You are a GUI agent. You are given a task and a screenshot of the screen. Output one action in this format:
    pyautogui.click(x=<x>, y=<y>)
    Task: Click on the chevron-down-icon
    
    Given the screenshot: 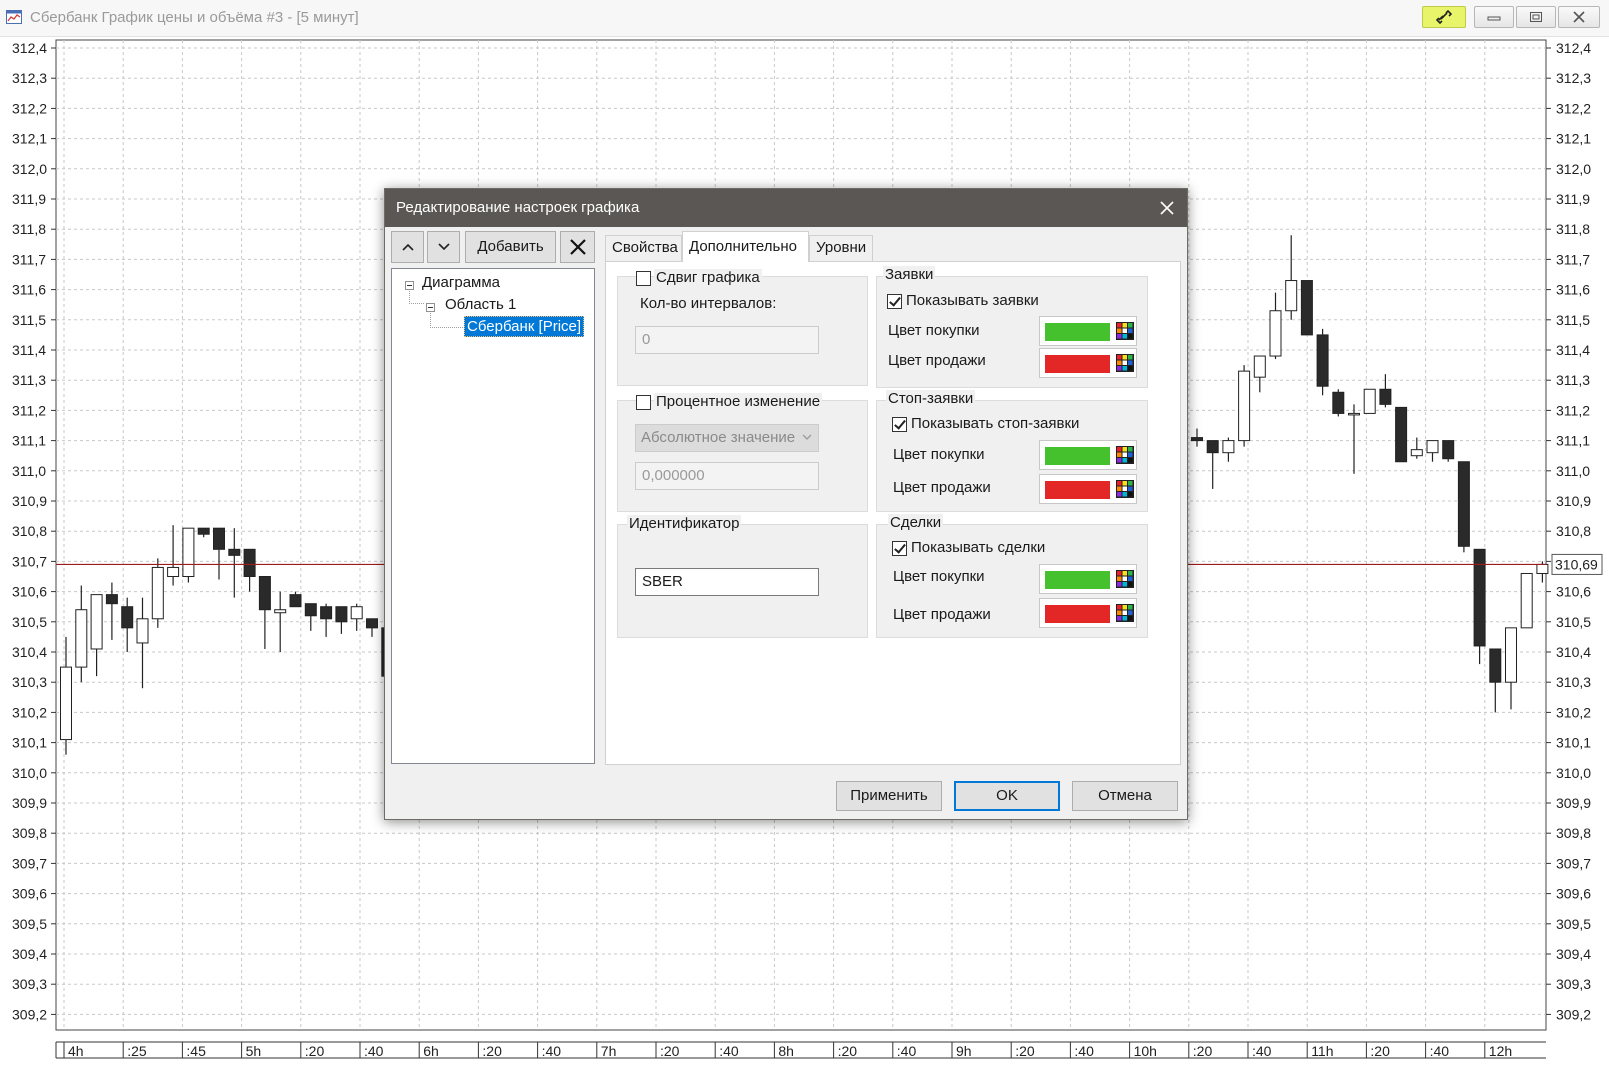 What is the action you would take?
    pyautogui.click(x=443, y=247)
    